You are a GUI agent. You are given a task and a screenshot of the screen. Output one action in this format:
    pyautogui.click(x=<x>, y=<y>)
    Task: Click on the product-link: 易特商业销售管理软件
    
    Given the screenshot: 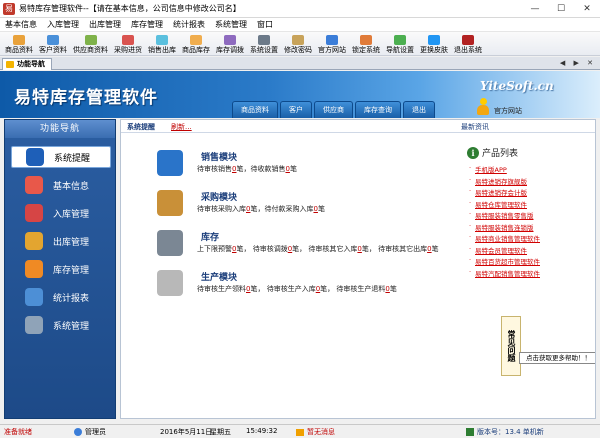 What is the action you would take?
    pyautogui.click(x=504, y=238)
    